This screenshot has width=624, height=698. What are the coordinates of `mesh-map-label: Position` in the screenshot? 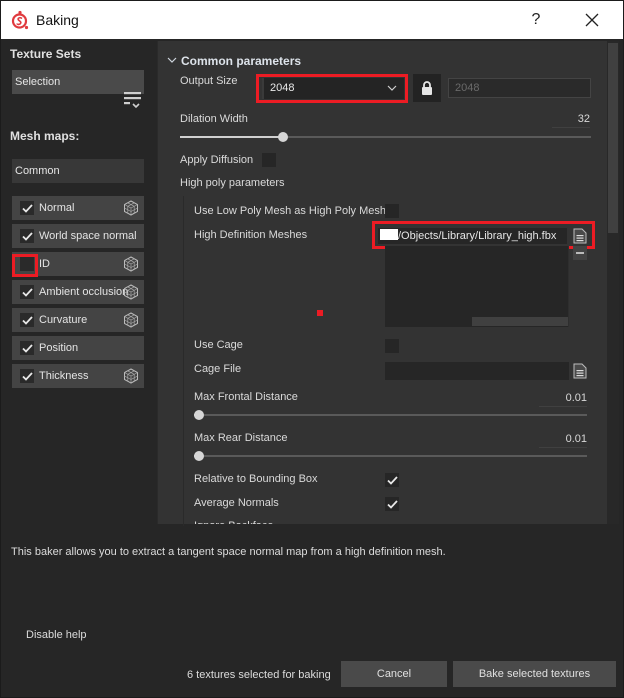 It's located at (59, 348).